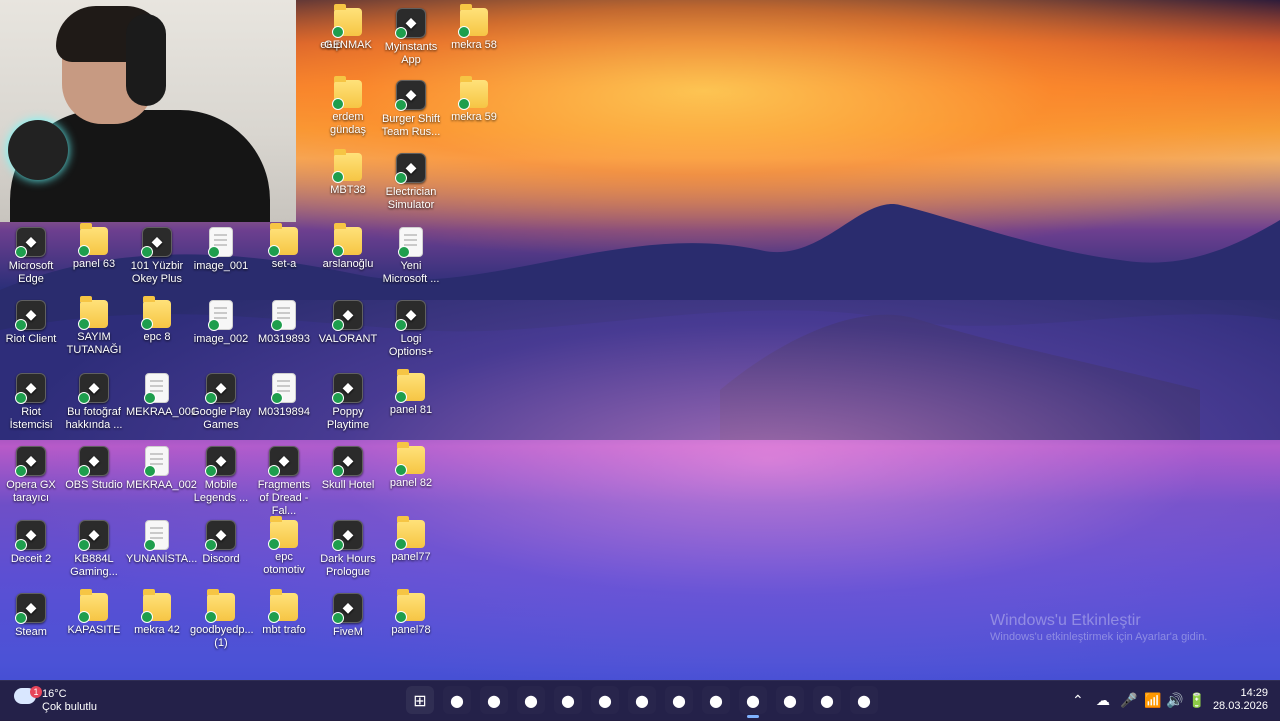 The width and height of the screenshot is (1280, 721). I want to click on desktop-icon: panel78, so click(411, 613).